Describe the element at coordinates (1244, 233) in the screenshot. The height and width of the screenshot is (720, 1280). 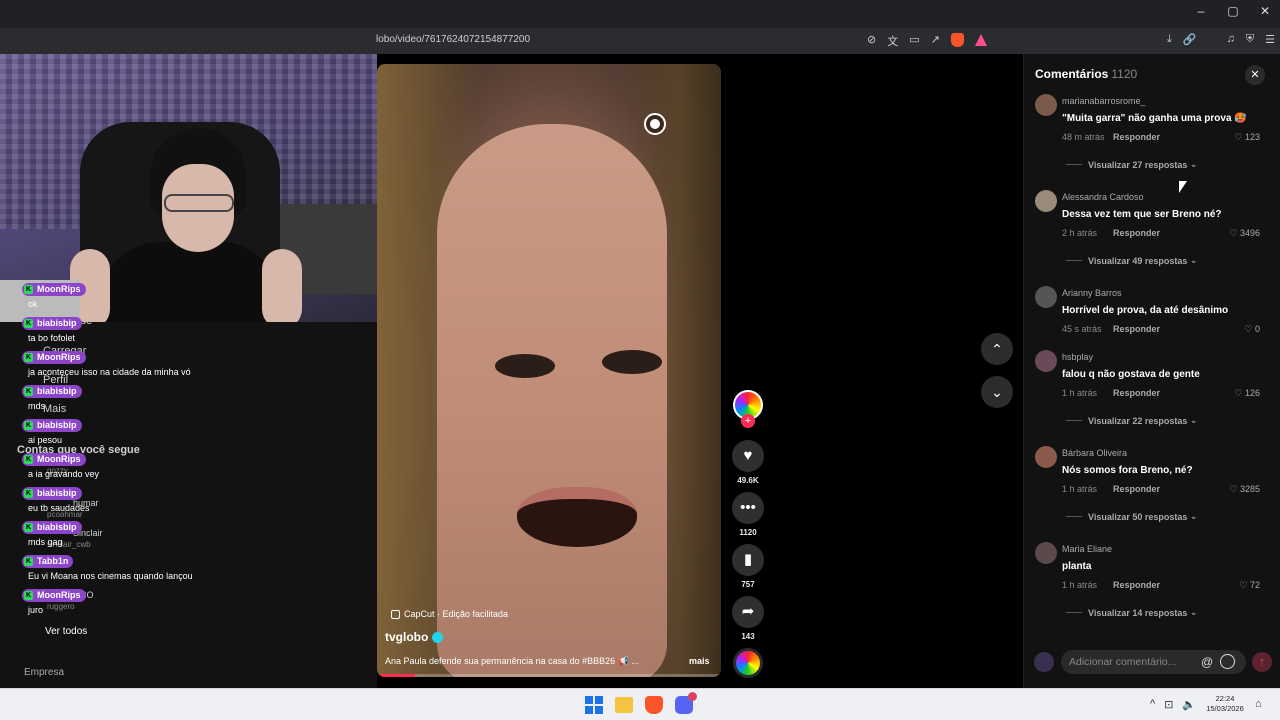
I see `comment-like-button: ♡ 3496` at that location.